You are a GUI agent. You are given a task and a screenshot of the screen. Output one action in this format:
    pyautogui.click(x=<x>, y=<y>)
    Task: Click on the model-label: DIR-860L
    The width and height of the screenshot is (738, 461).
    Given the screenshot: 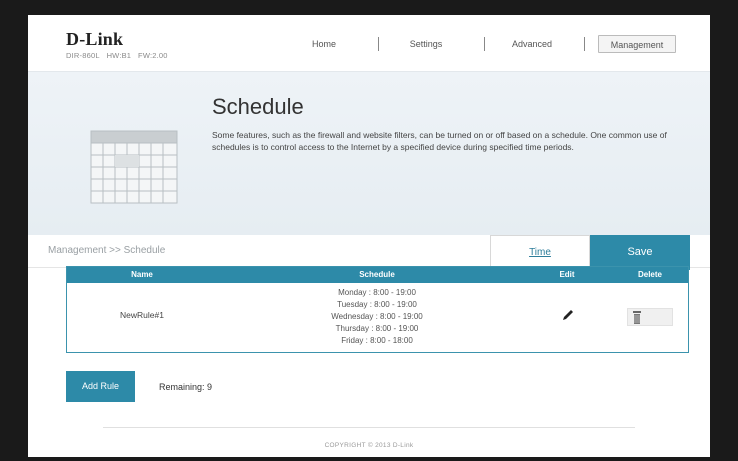 What is the action you would take?
    pyautogui.click(x=83, y=55)
    